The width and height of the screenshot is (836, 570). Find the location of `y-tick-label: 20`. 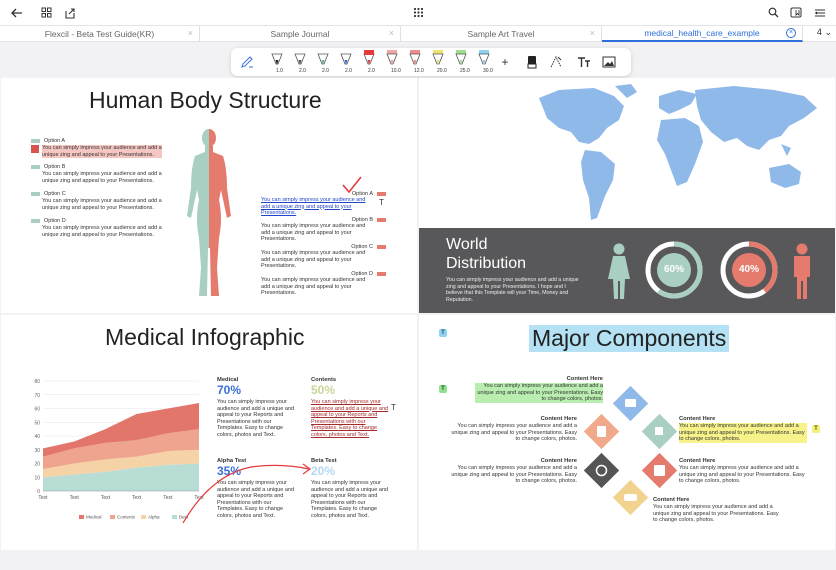

y-tick-label: 20 is located at coordinates (37, 465).